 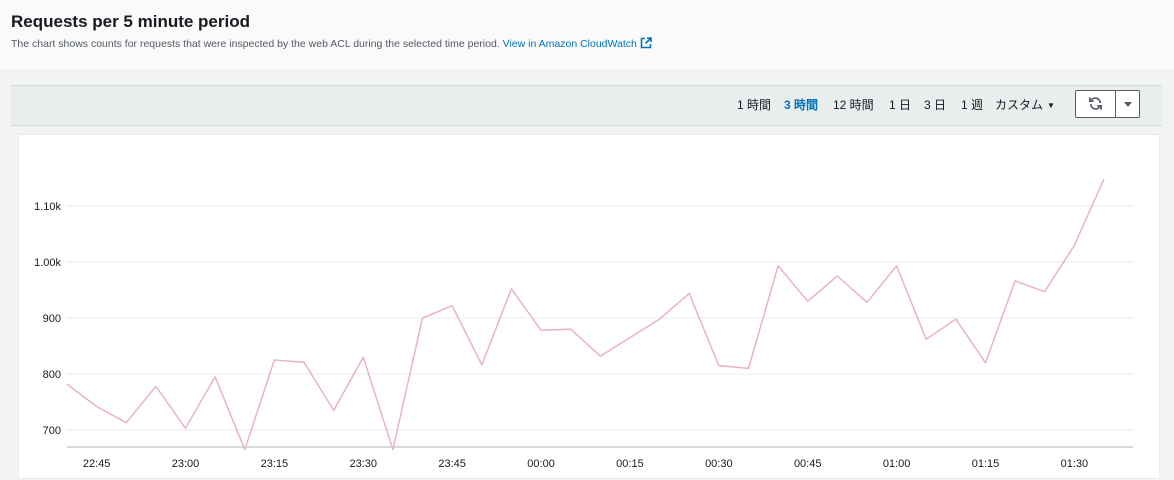 What do you see at coordinates (452, 464) in the screenshot?
I see `x-tick-label: 23:45` at bounding box center [452, 464].